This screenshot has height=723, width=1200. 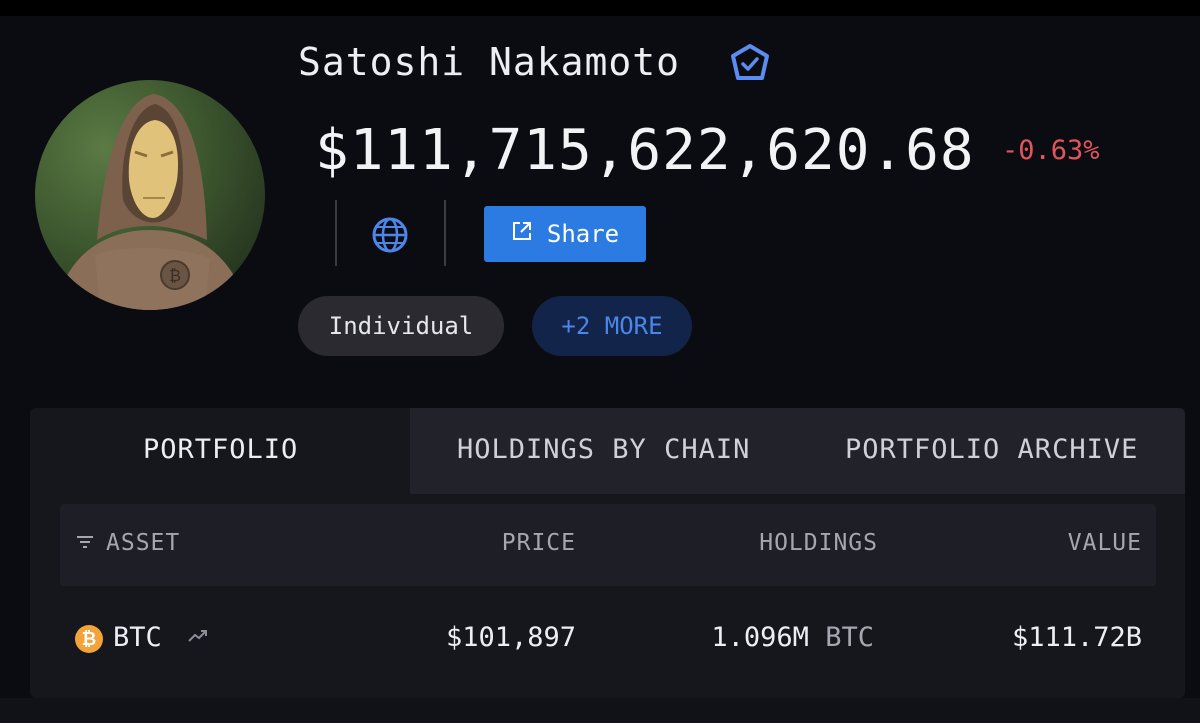 What do you see at coordinates (612, 326) in the screenshot?
I see `more-tags-button: +2 MORE` at bounding box center [612, 326].